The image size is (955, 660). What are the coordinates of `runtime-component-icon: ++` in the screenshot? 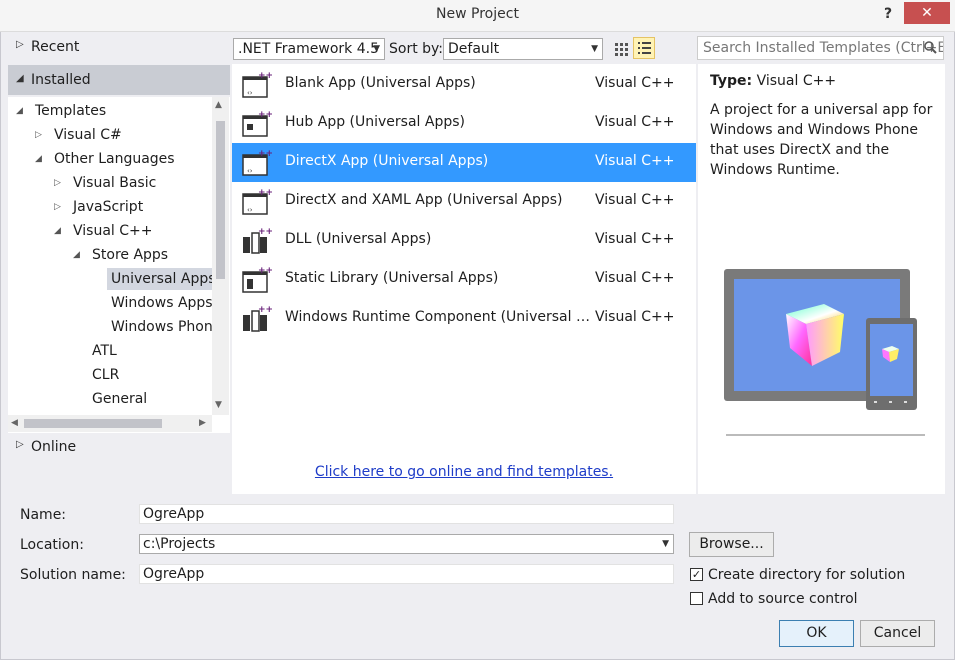 It's located at (257, 318).